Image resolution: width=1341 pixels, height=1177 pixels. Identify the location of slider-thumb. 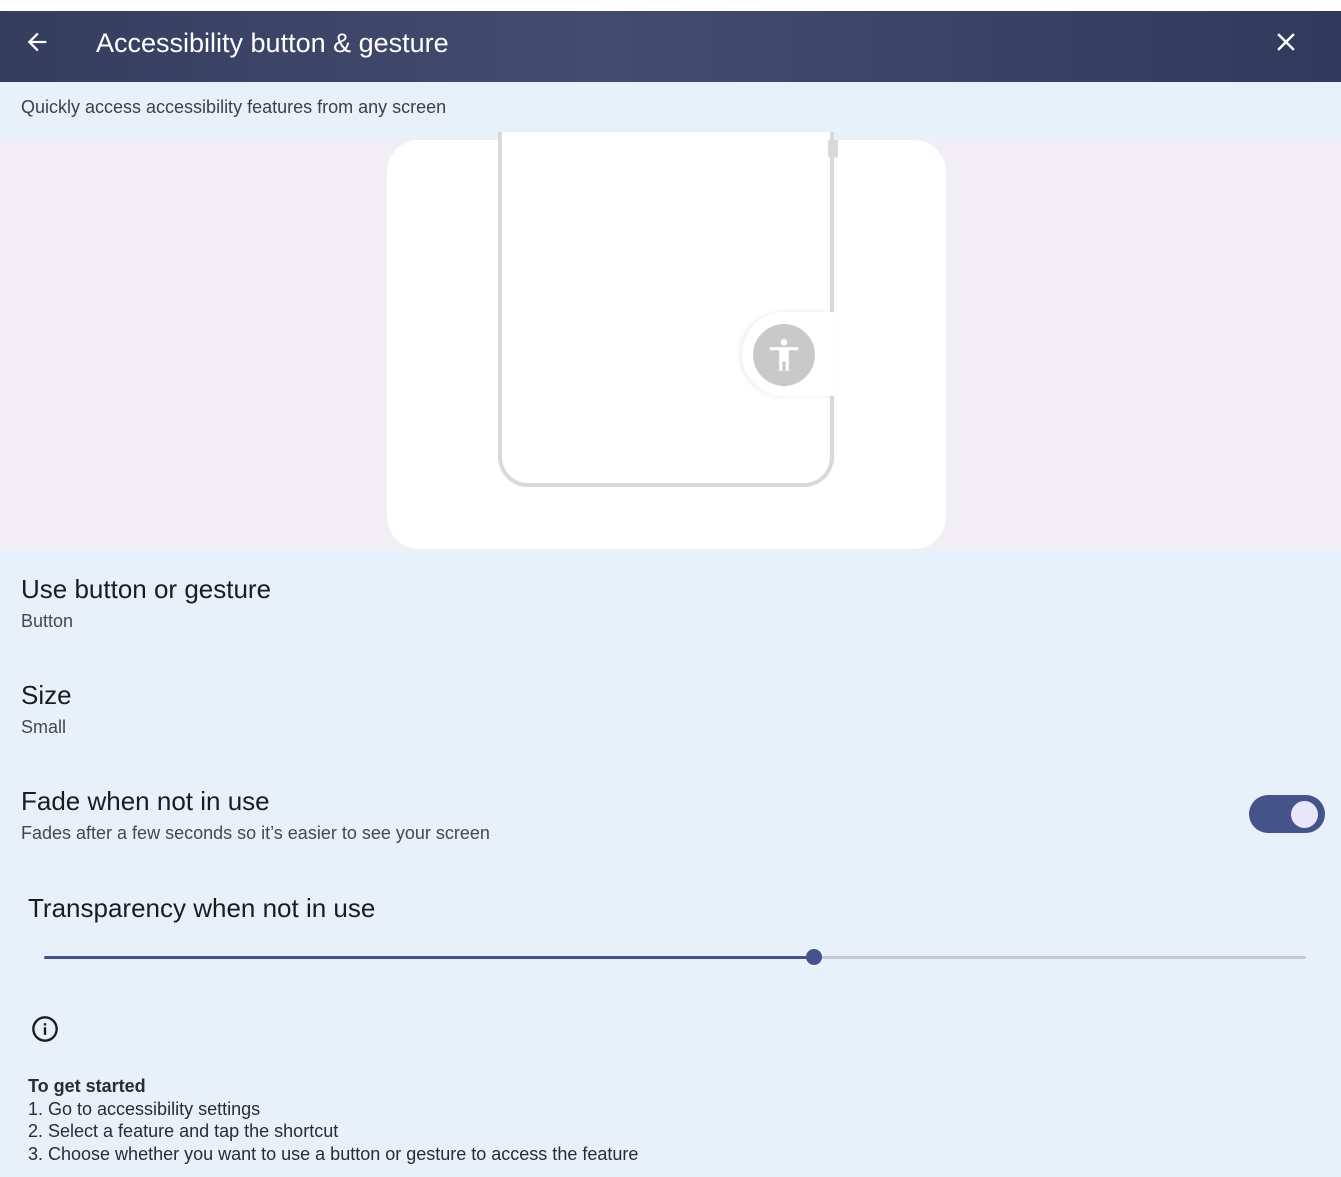
(813, 957).